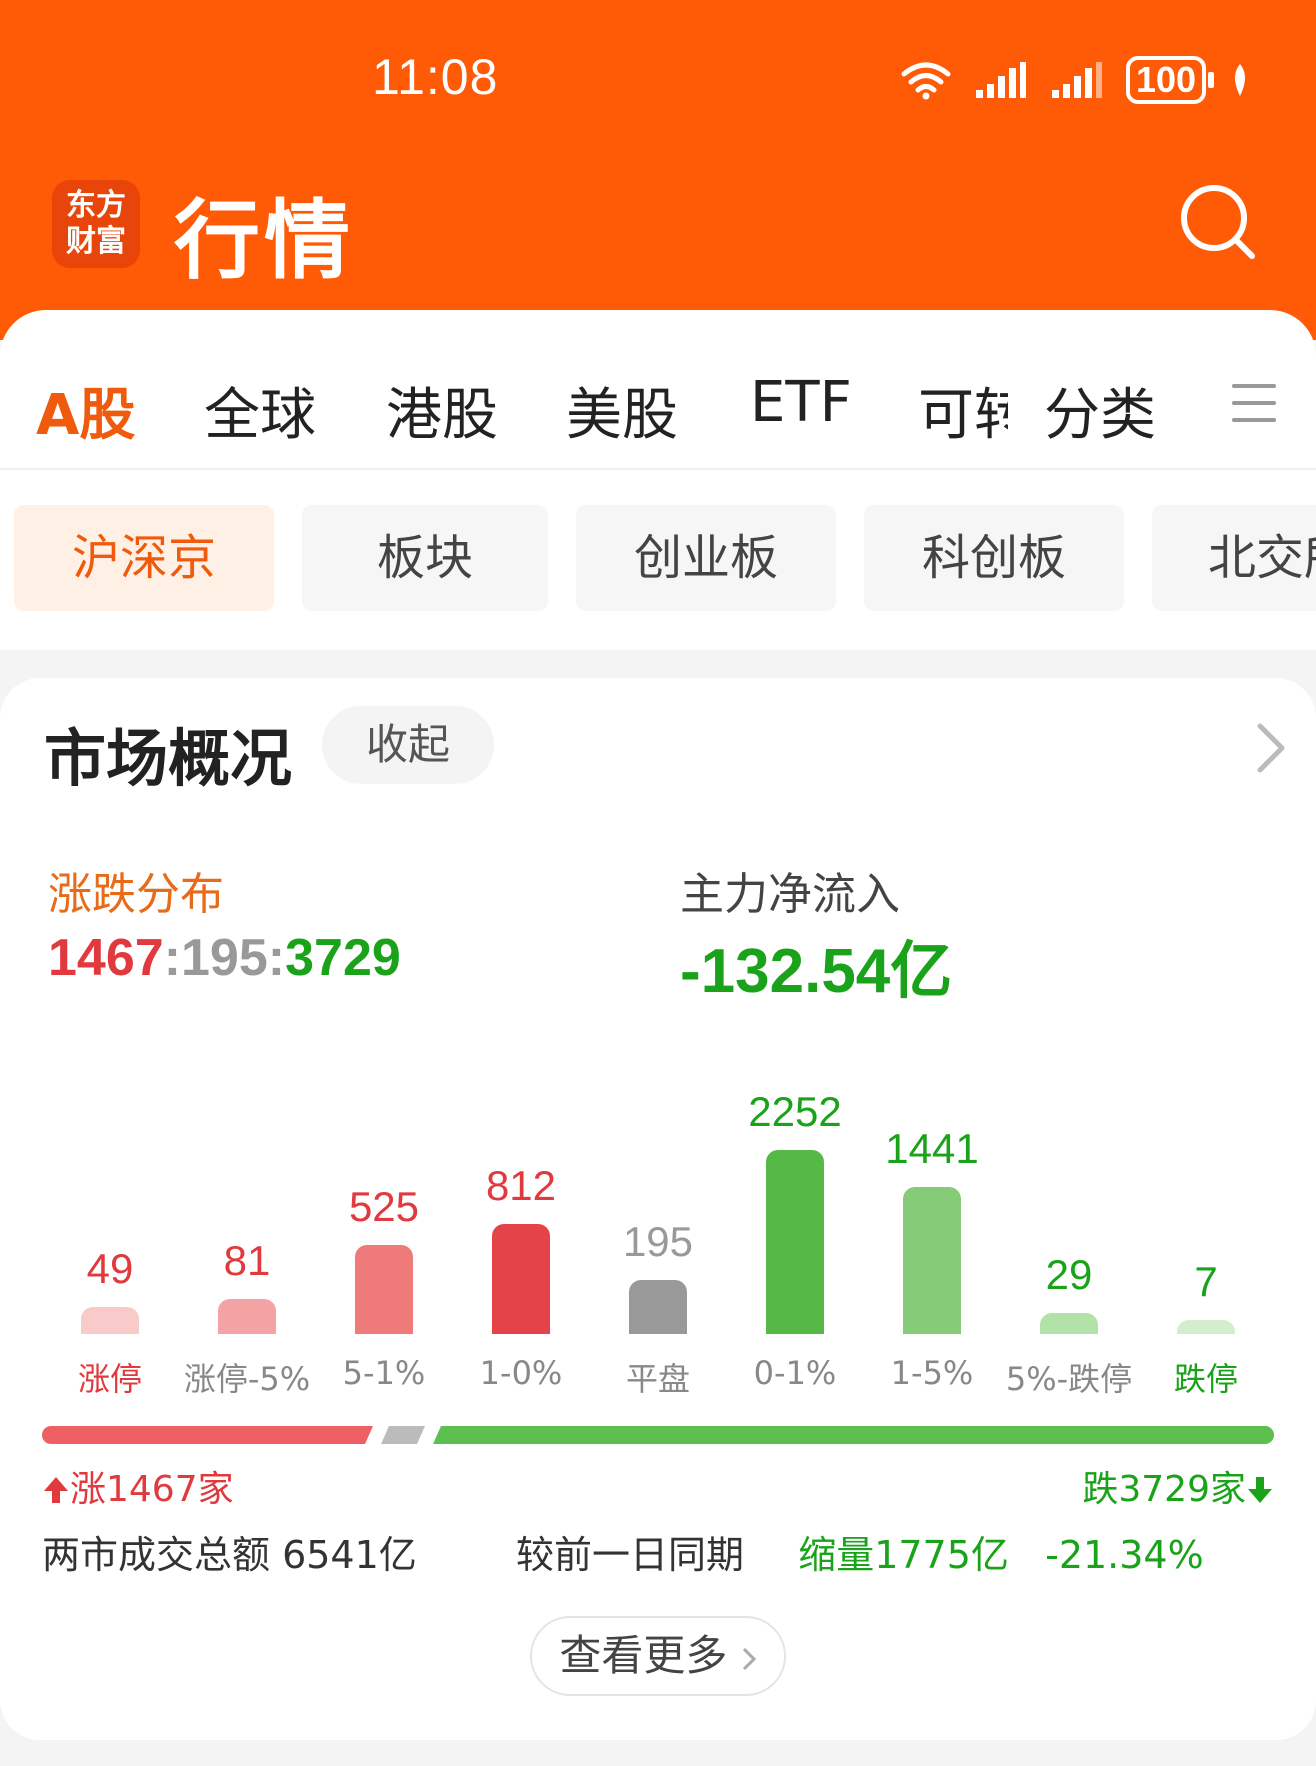 This screenshot has width=1316, height=1766. What do you see at coordinates (622, 410) in the screenshot?
I see `tab-us-stocks: 美股` at bounding box center [622, 410].